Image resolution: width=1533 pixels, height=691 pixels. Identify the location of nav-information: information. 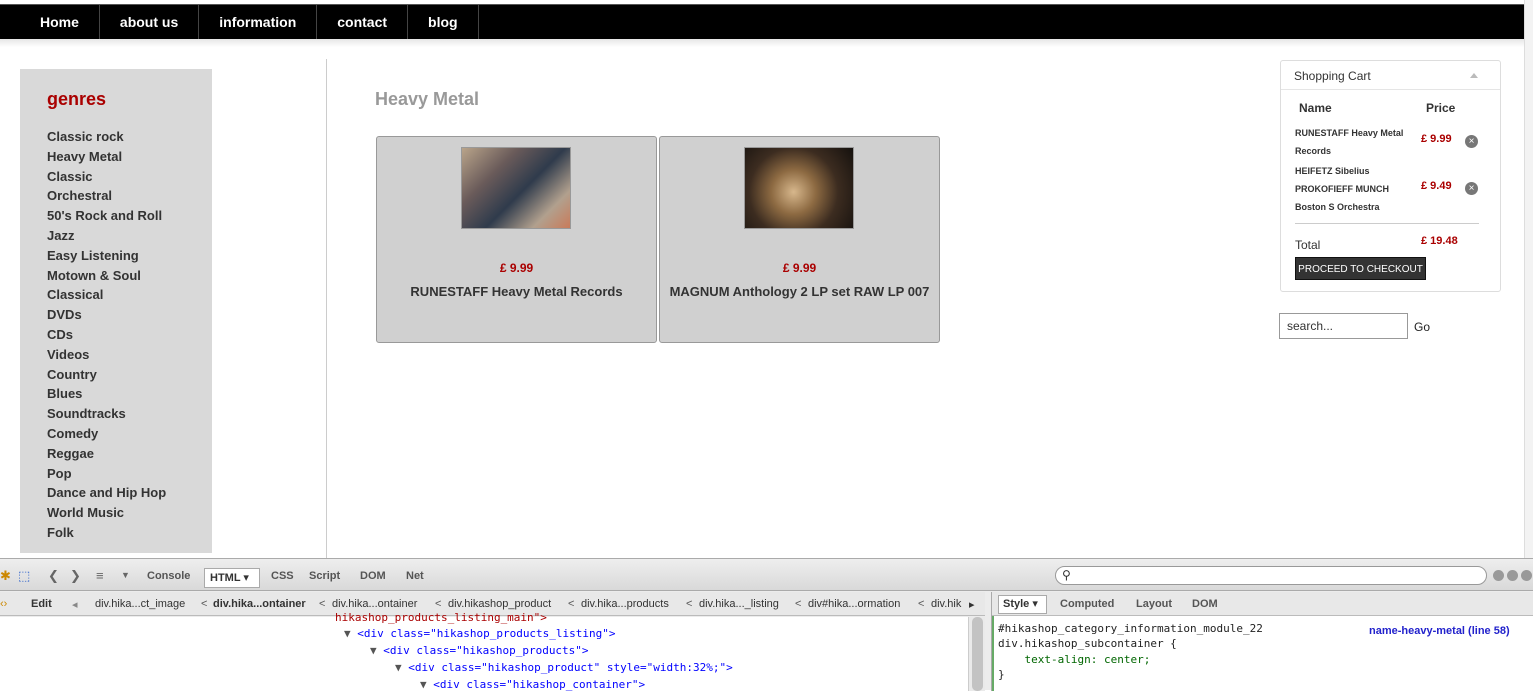
(258, 22).